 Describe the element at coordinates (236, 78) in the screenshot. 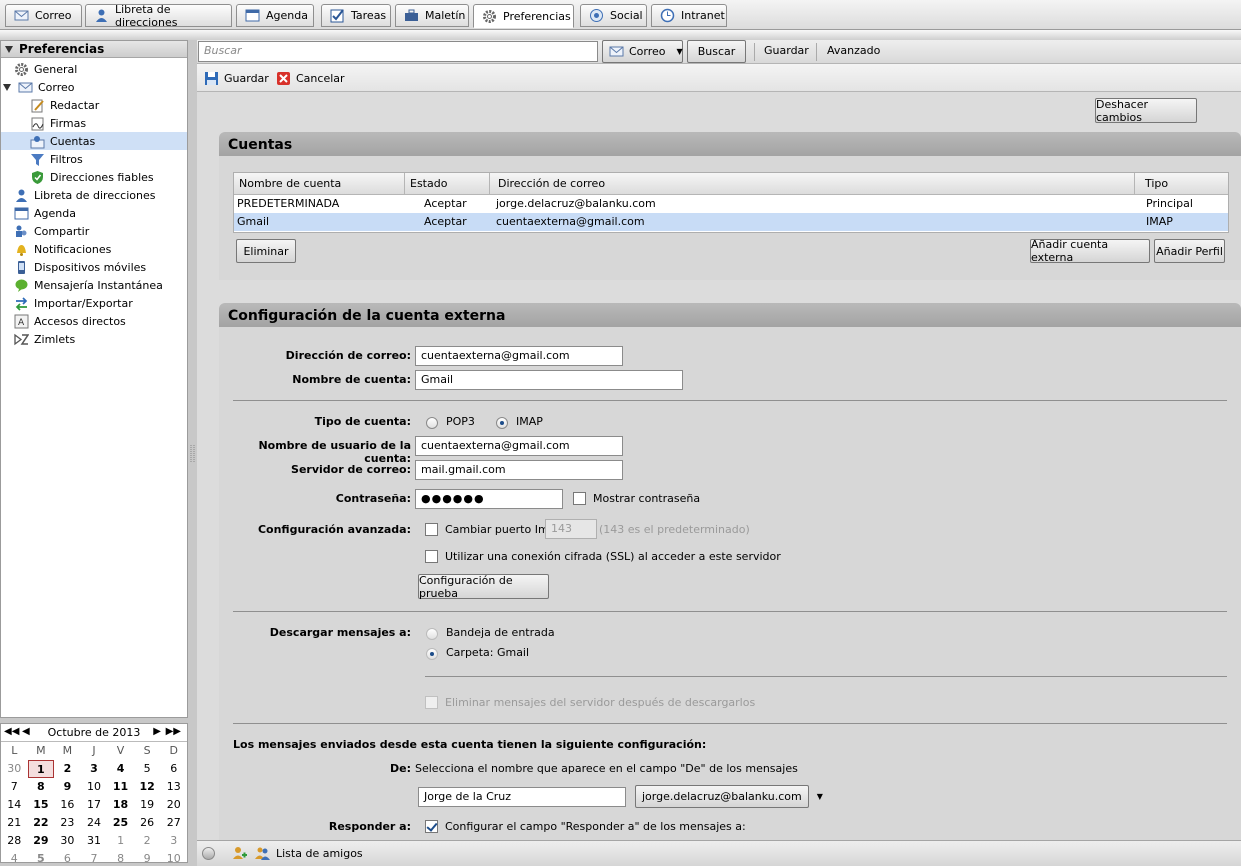

I see `save-button: Guardar` at that location.